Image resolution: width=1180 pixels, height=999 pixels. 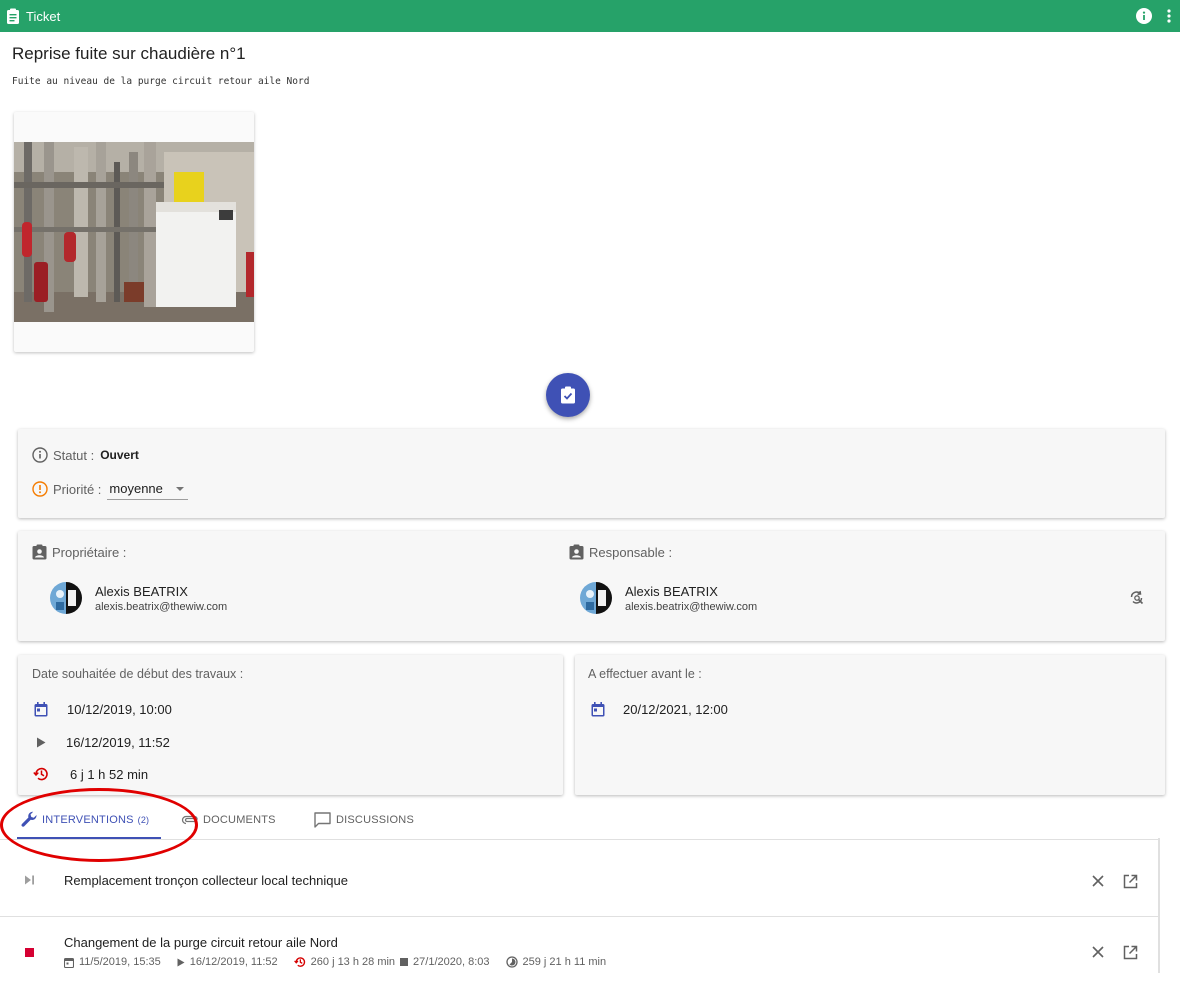 I want to click on priority-row: Priorité : moyenne, so click(x=110, y=489).